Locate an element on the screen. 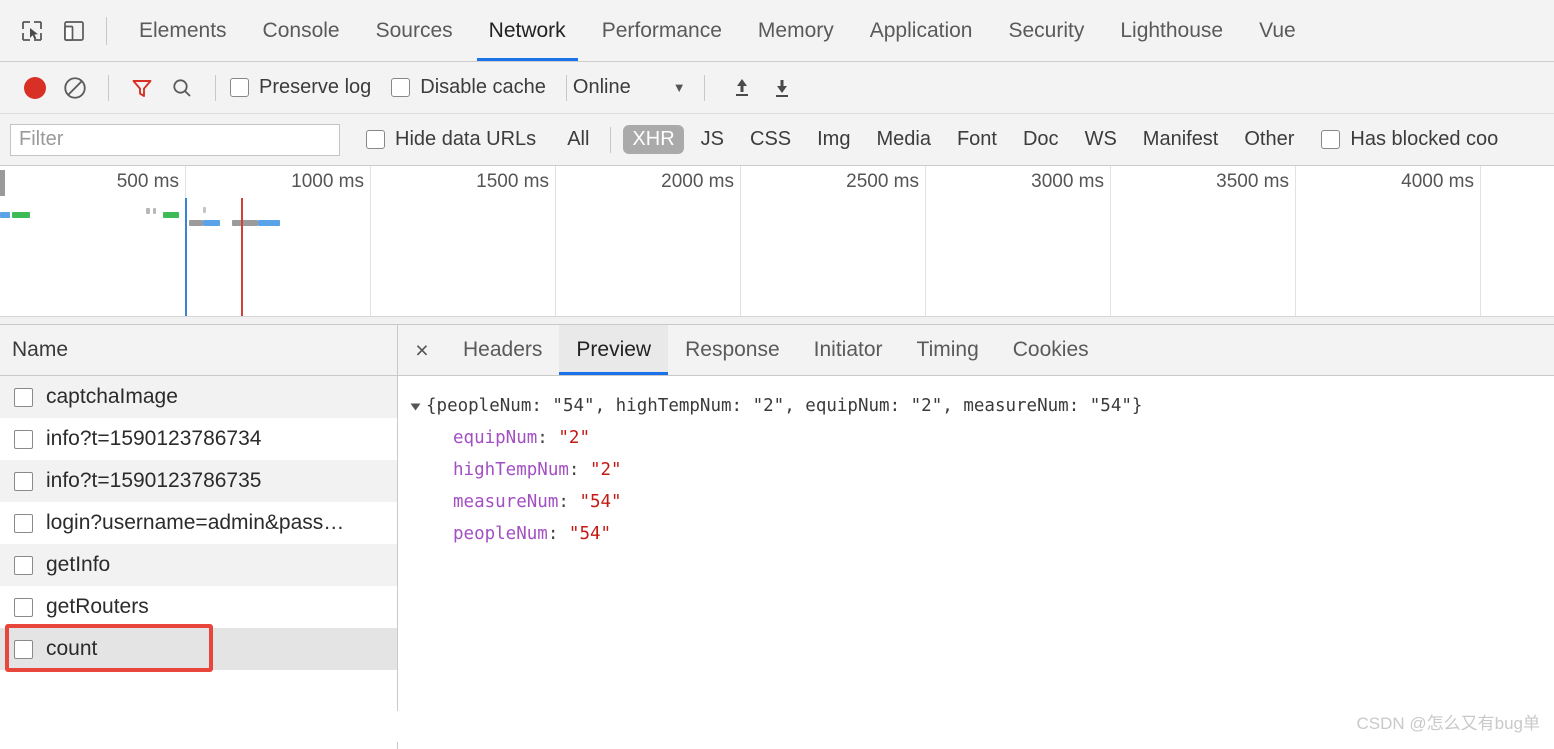  tab-sources: Sources is located at coordinates (414, 30).